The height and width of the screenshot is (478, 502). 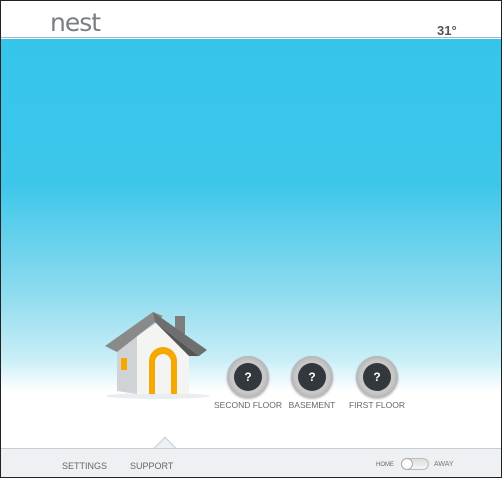 I want to click on support-link: SUPPORT, so click(x=151, y=466).